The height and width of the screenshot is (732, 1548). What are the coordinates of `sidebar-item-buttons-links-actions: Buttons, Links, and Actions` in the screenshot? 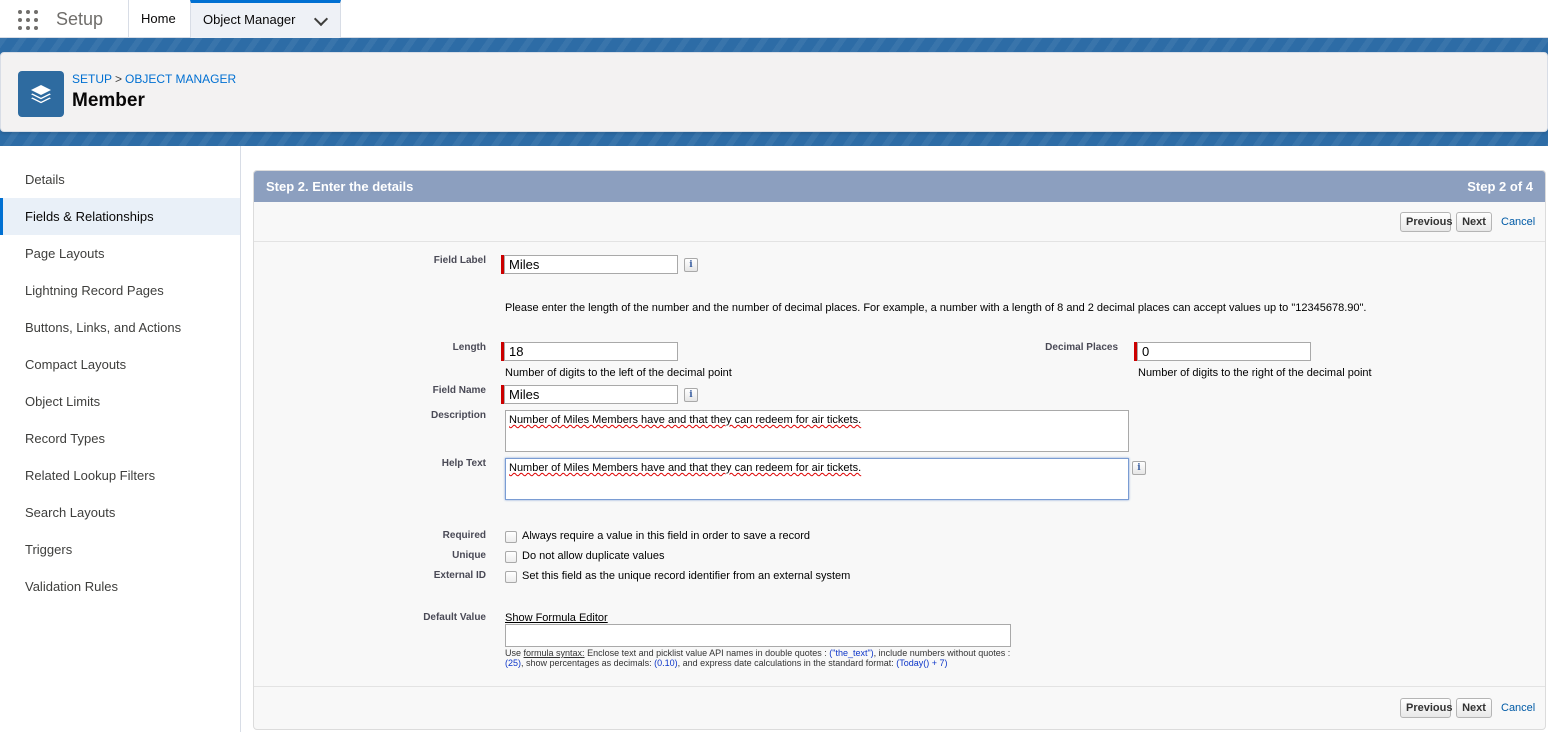 It's located at (120, 327).